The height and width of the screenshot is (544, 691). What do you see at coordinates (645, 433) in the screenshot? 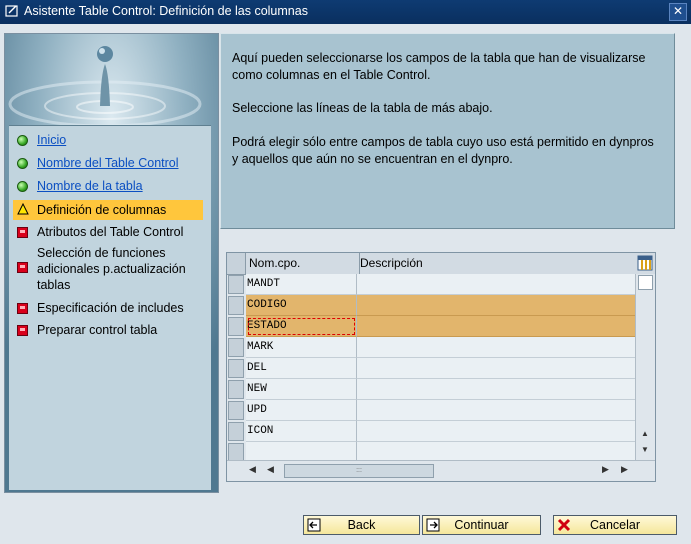
I see `scroll-up-icon: ▲` at bounding box center [645, 433].